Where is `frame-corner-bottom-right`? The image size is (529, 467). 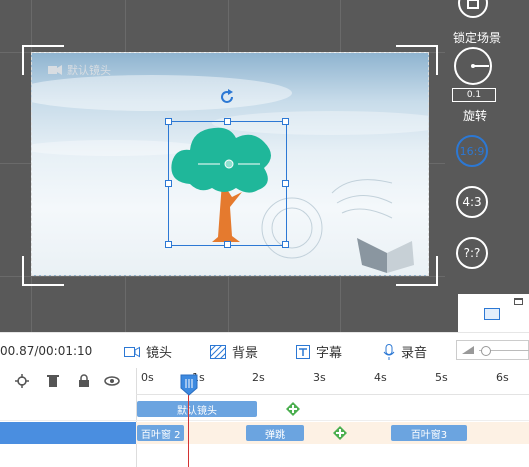
frame-corner-bottom-right is located at coordinates (417, 271).